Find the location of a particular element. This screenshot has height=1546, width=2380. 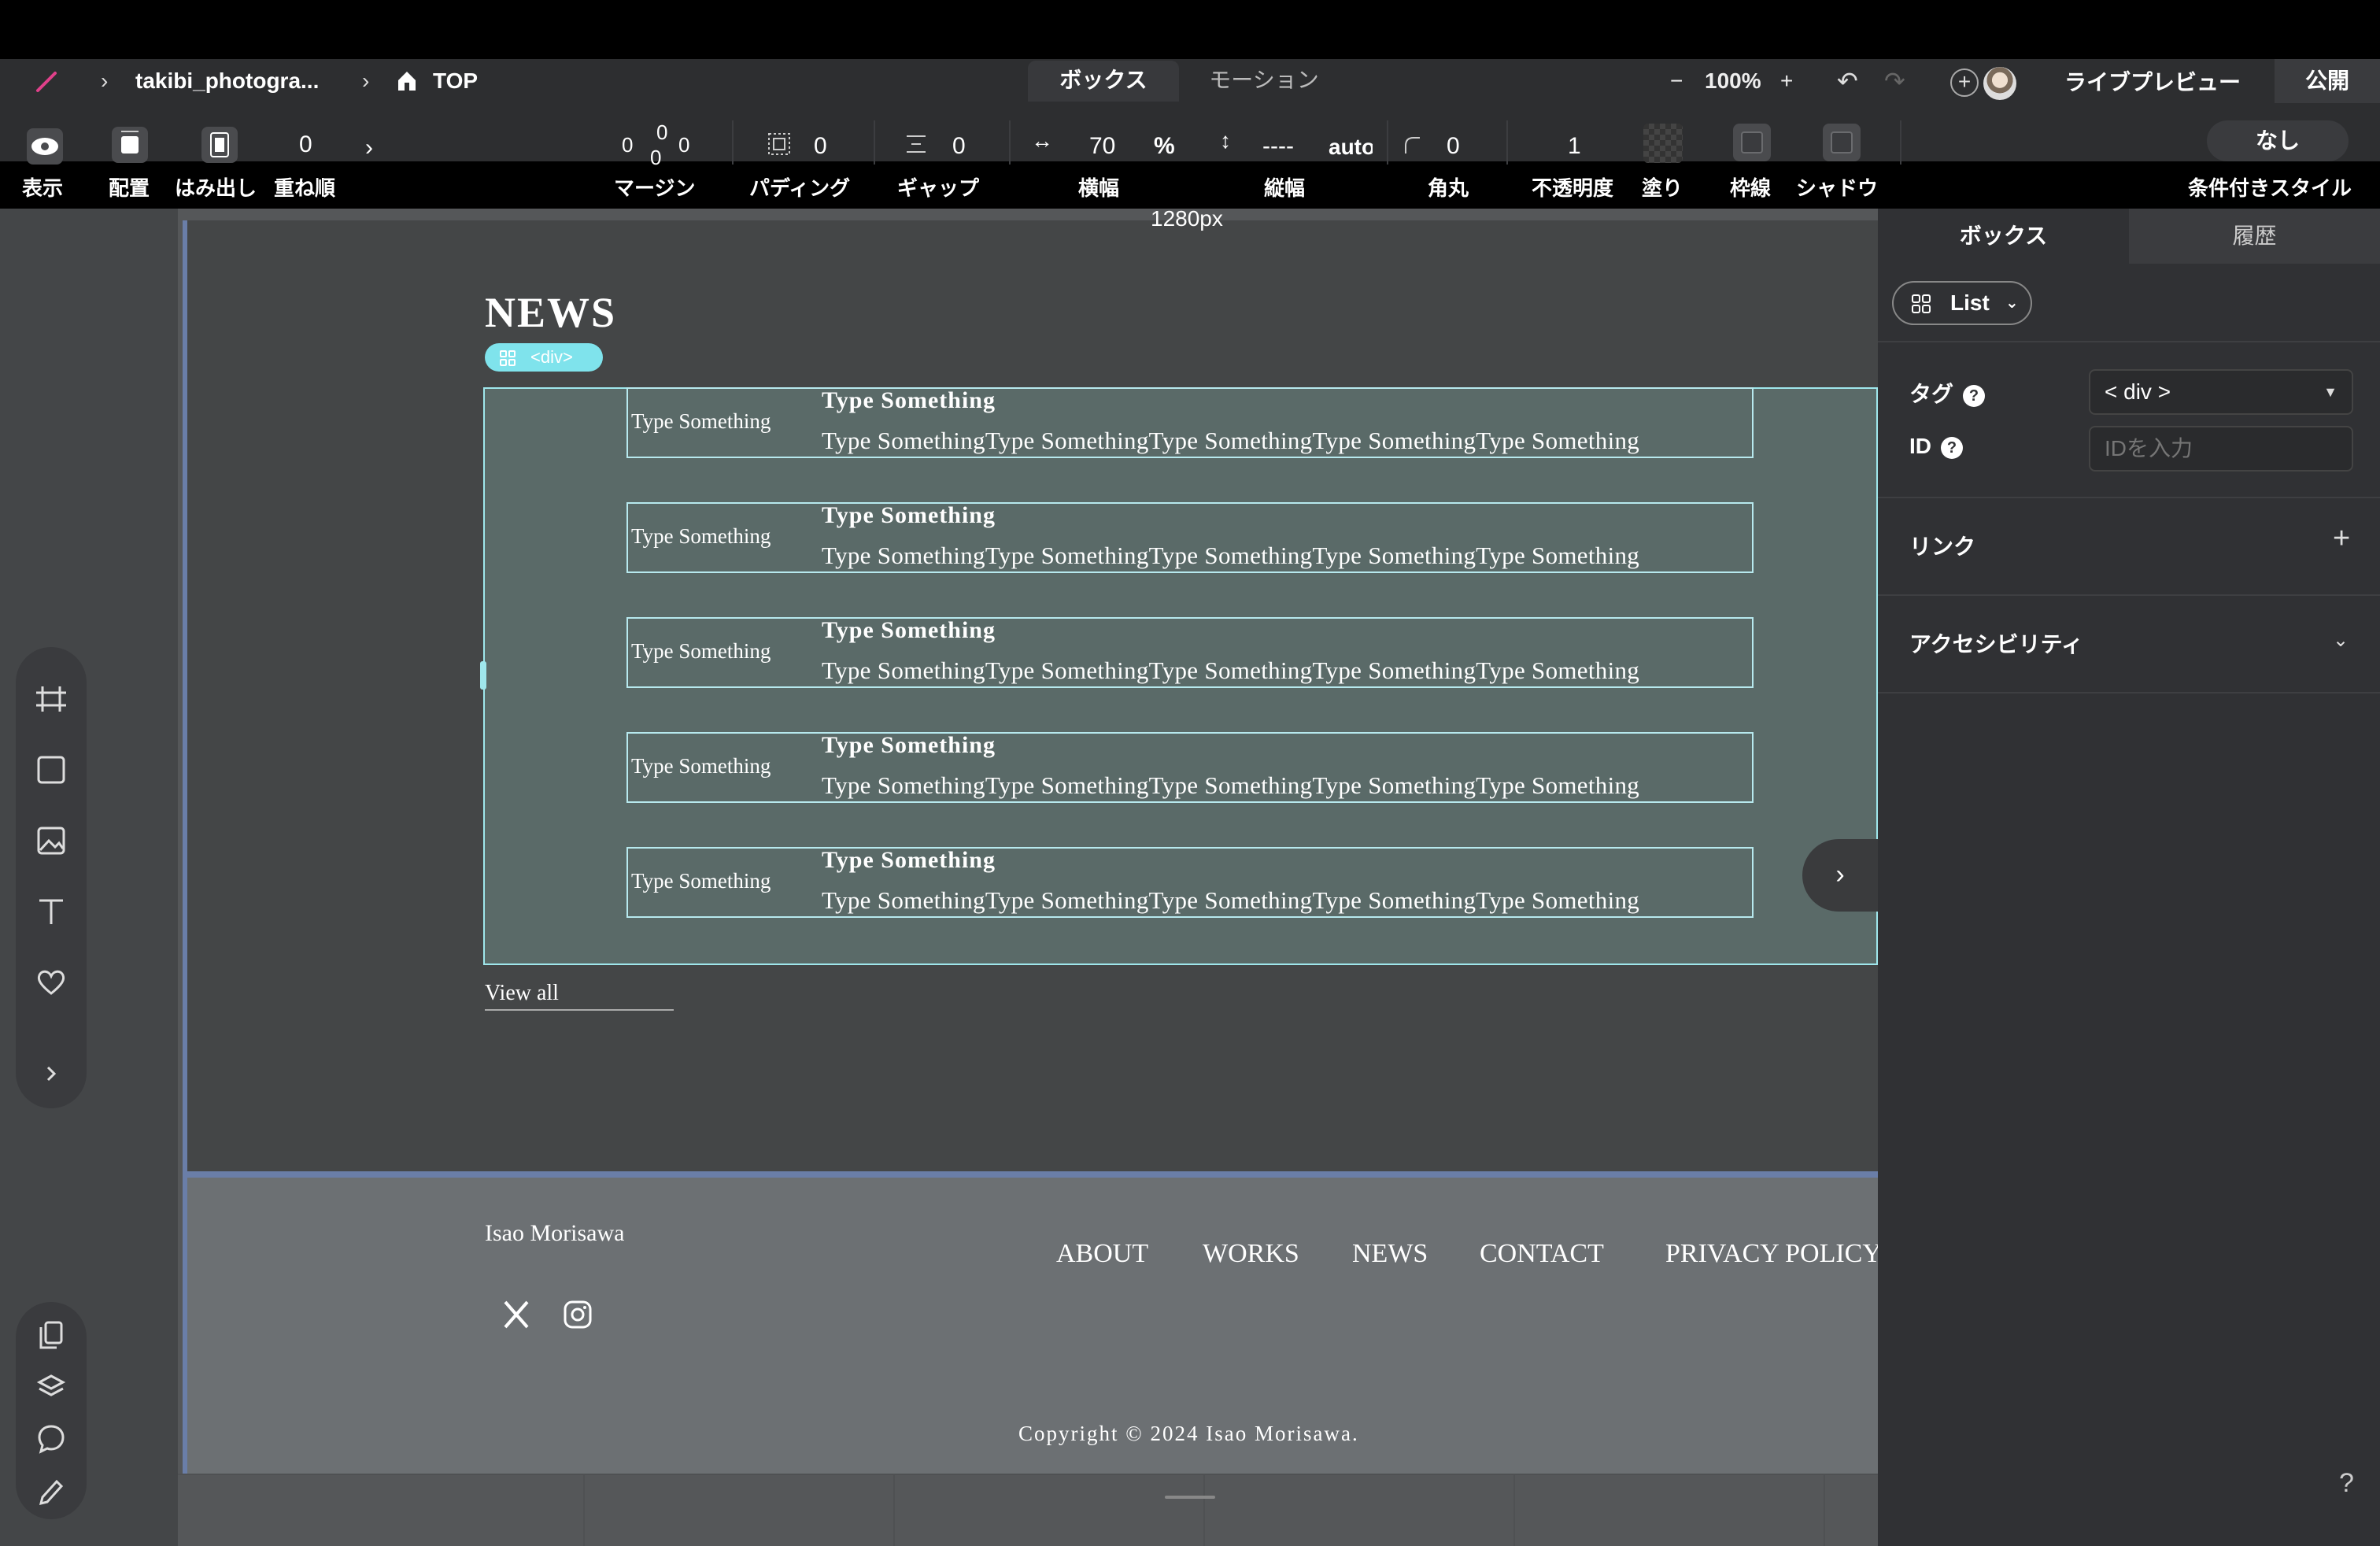

gap-value: 0 is located at coordinates (959, 146).